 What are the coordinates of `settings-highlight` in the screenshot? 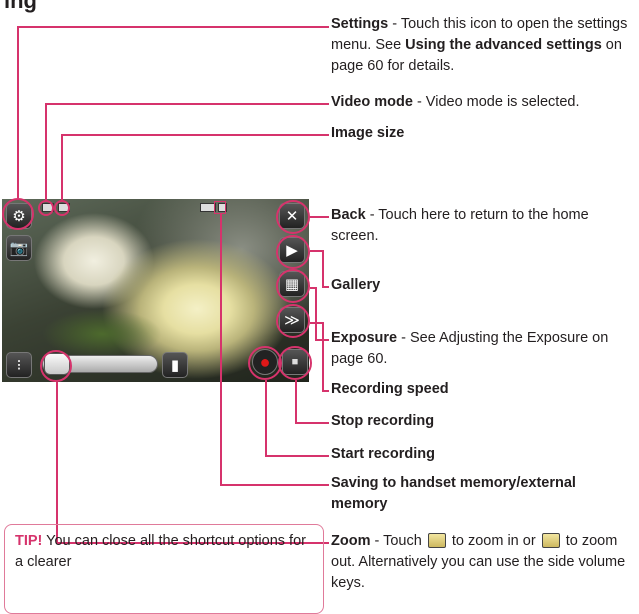 It's located at (18, 214).